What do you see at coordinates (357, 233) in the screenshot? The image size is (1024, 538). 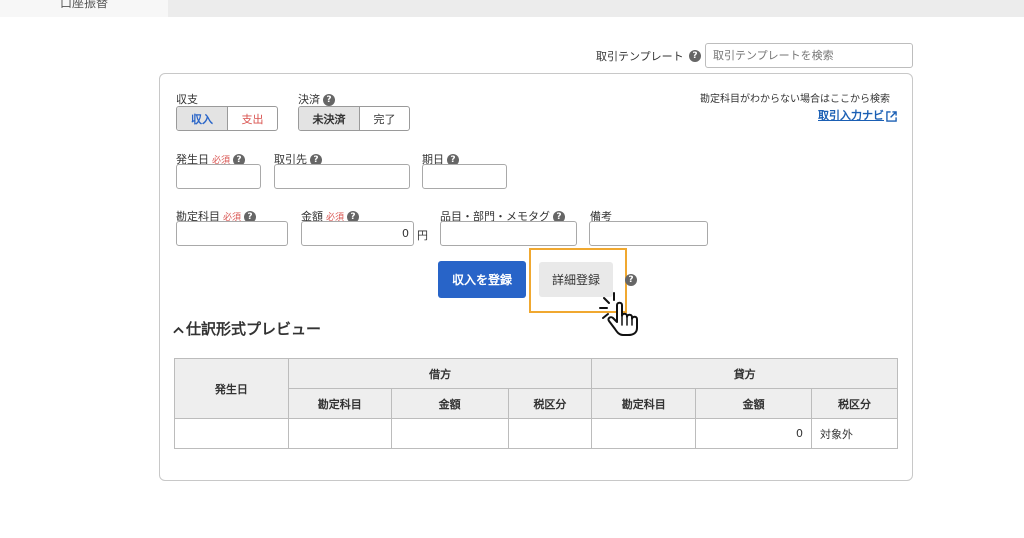 I see `amount-input: 0` at bounding box center [357, 233].